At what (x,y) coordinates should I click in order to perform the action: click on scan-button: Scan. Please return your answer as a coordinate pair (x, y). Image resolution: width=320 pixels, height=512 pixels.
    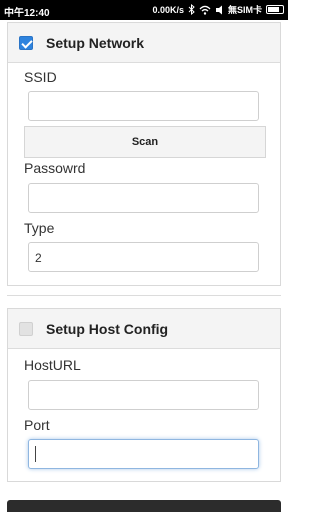
    Looking at the image, I should click on (145, 142).